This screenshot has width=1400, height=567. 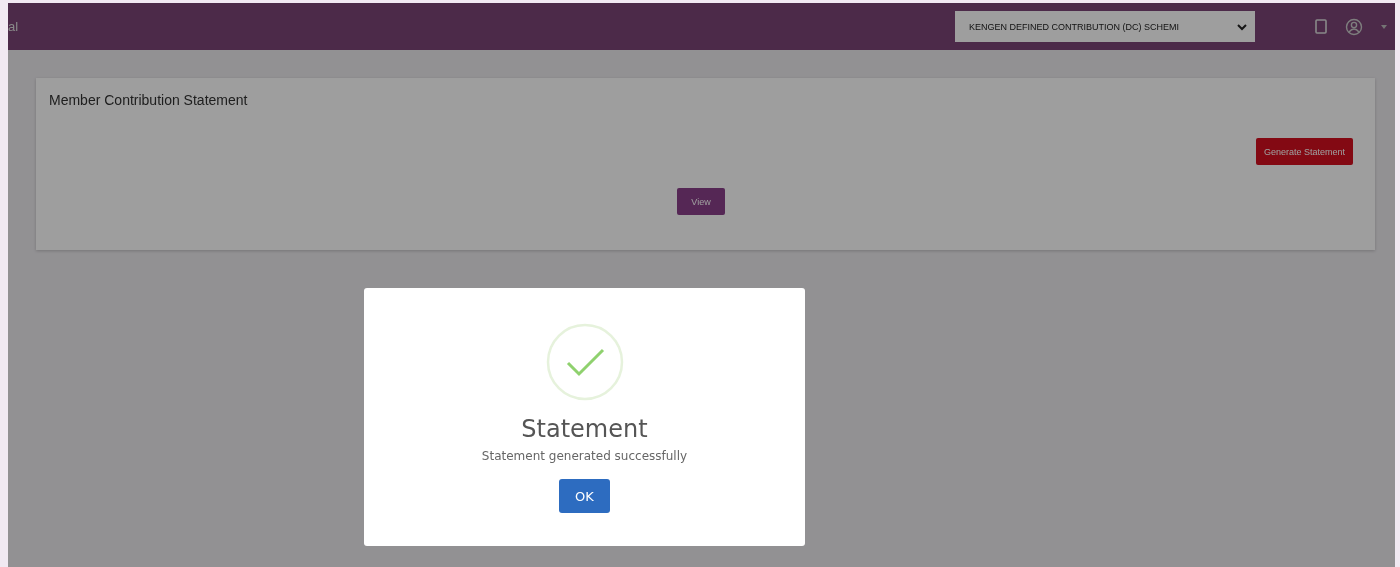 I want to click on user-icon, so click(x=1354, y=26).